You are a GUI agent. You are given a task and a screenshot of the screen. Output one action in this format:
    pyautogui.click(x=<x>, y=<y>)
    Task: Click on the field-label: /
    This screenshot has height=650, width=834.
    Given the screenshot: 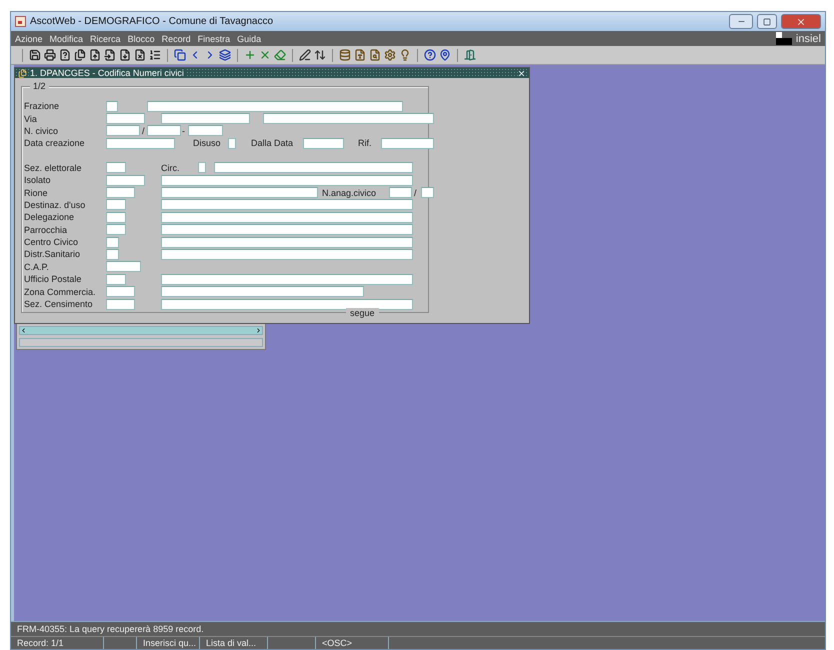 What is the action you would take?
    pyautogui.click(x=144, y=131)
    